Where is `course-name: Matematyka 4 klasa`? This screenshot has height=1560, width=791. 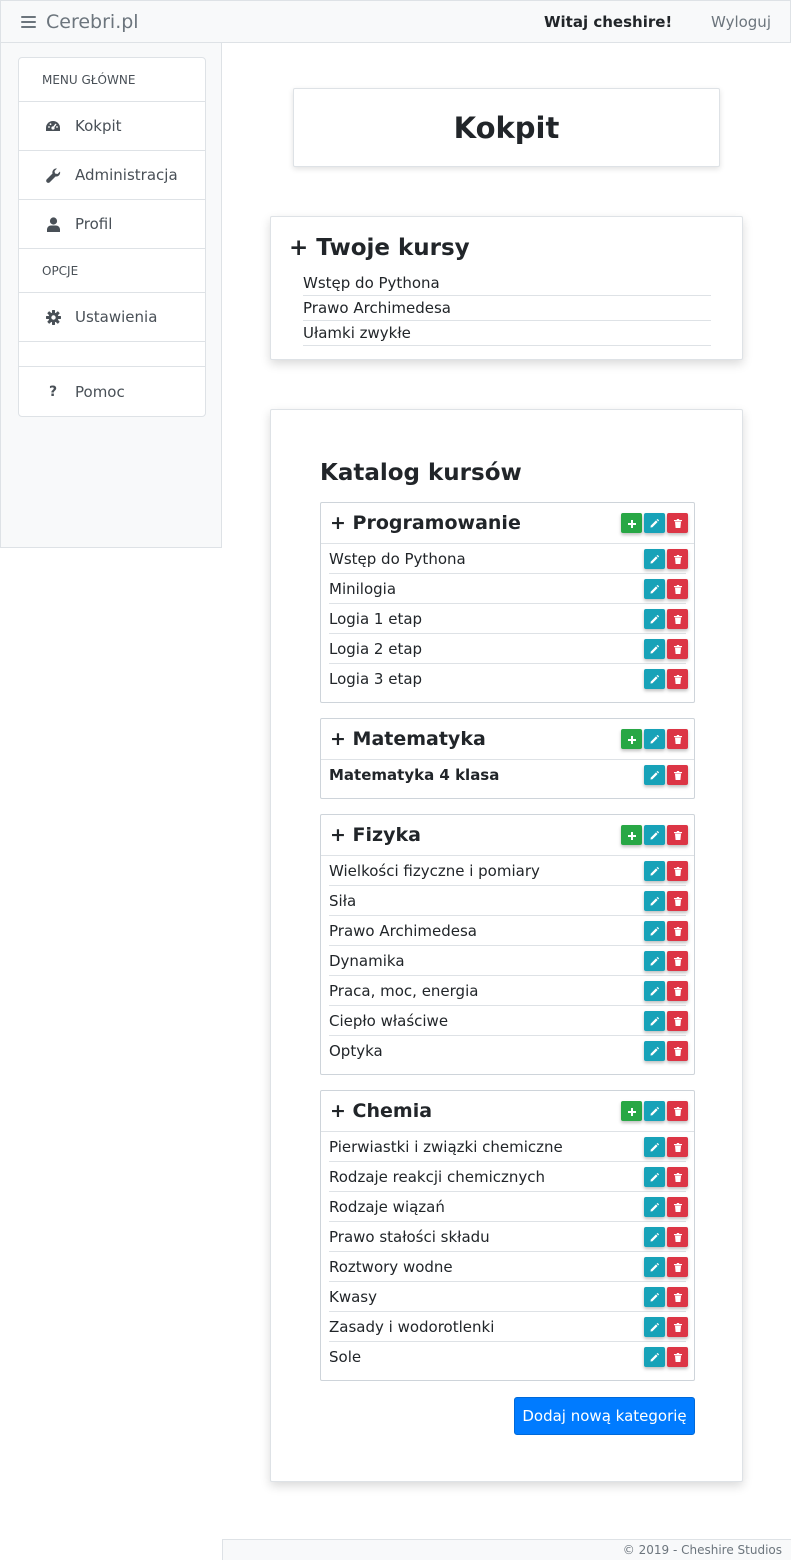
course-name: Matematyka 4 klasa is located at coordinates (486, 775).